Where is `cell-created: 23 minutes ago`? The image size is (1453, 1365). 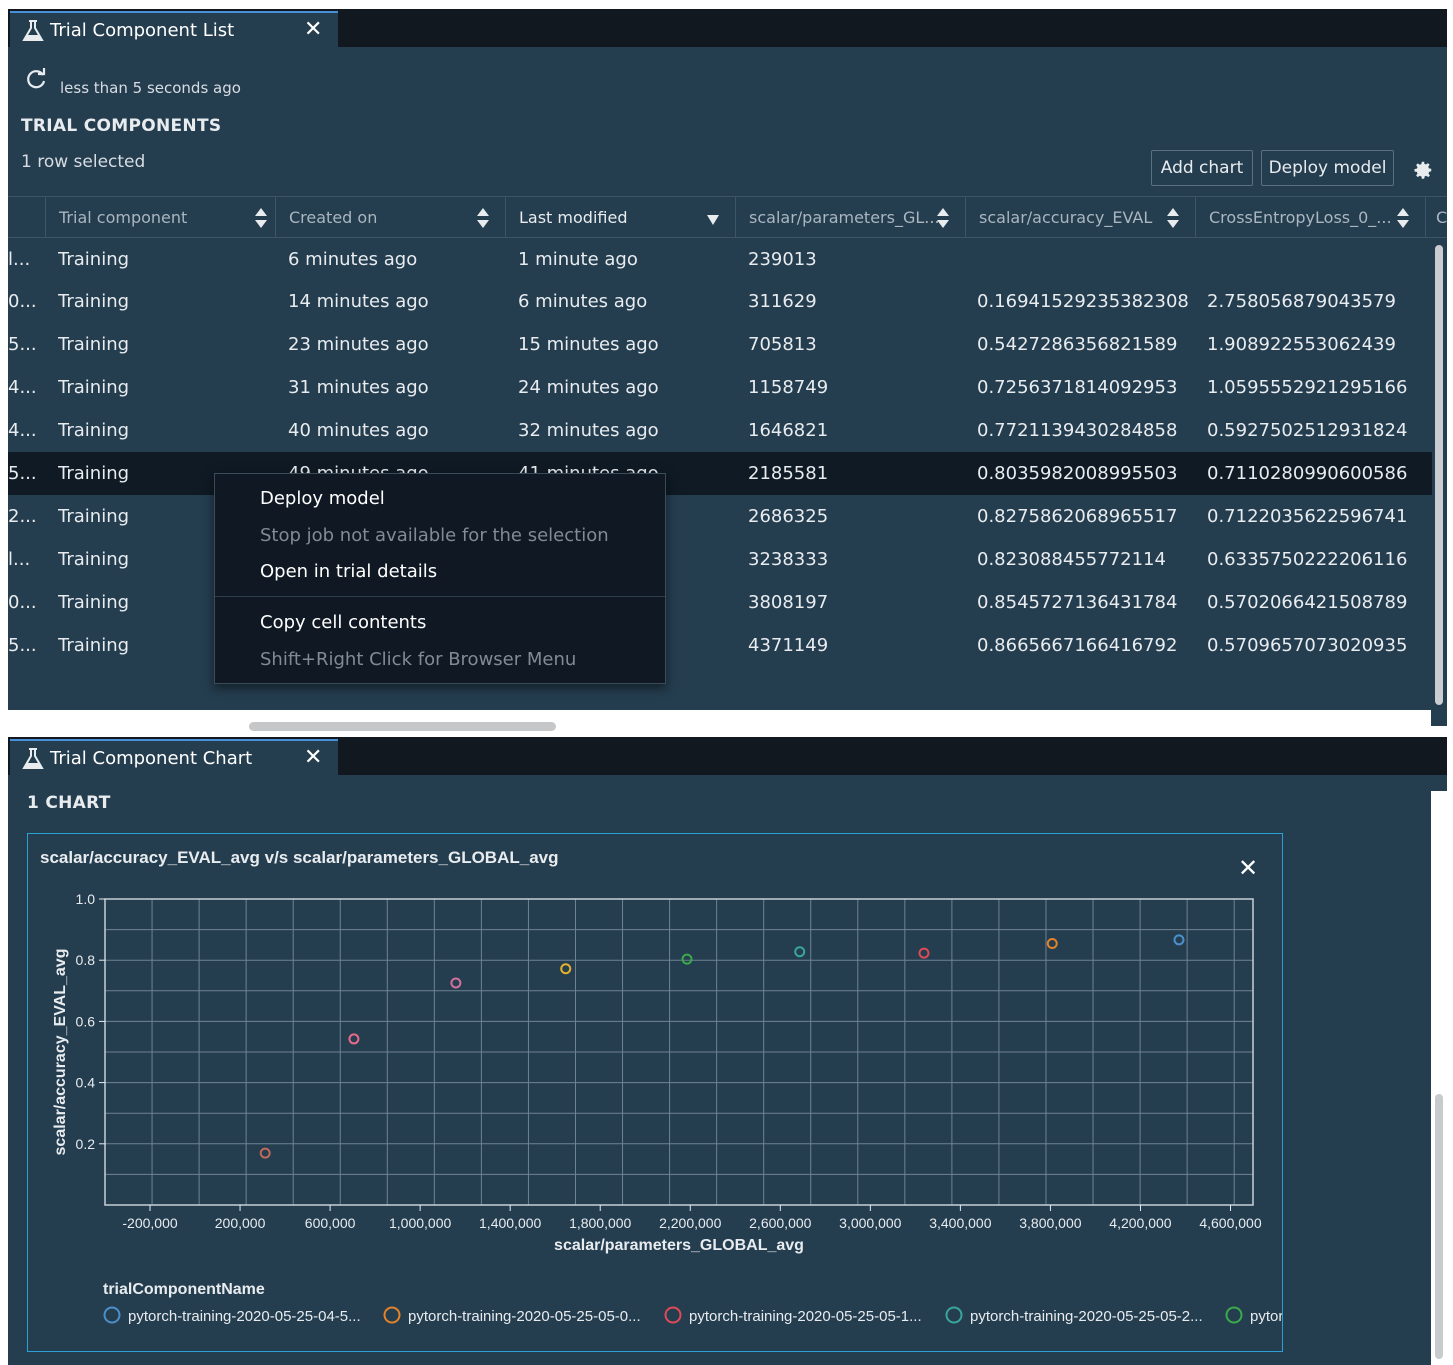 cell-created: 23 minutes ago is located at coordinates (393, 344).